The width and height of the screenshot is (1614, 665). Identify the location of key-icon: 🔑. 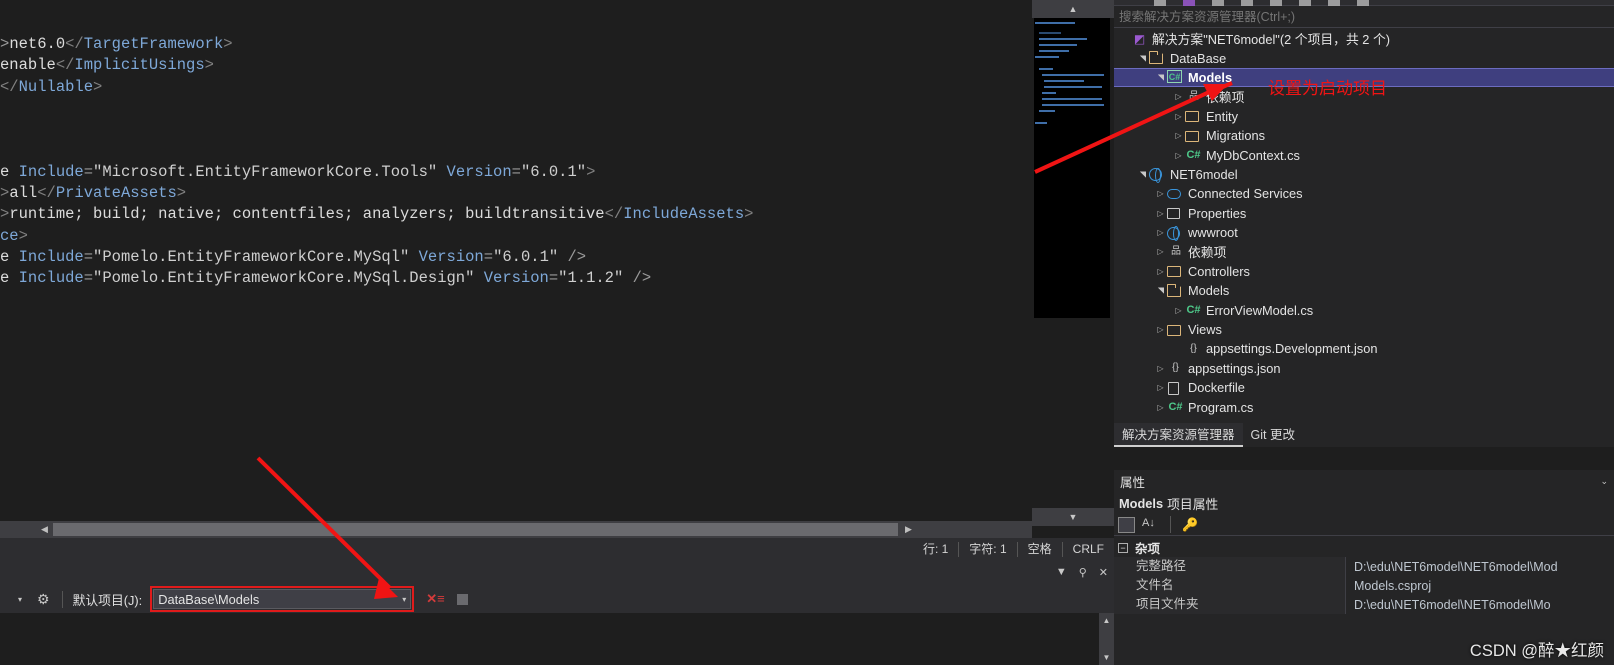
(1190, 525).